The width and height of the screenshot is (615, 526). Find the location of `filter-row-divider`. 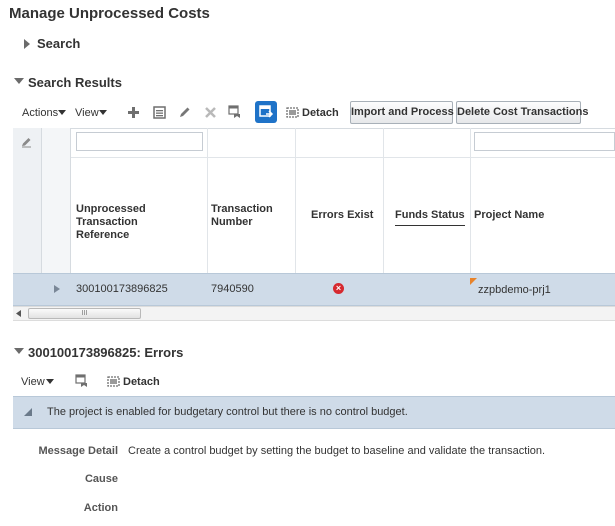

filter-row-divider is located at coordinates (343, 157).